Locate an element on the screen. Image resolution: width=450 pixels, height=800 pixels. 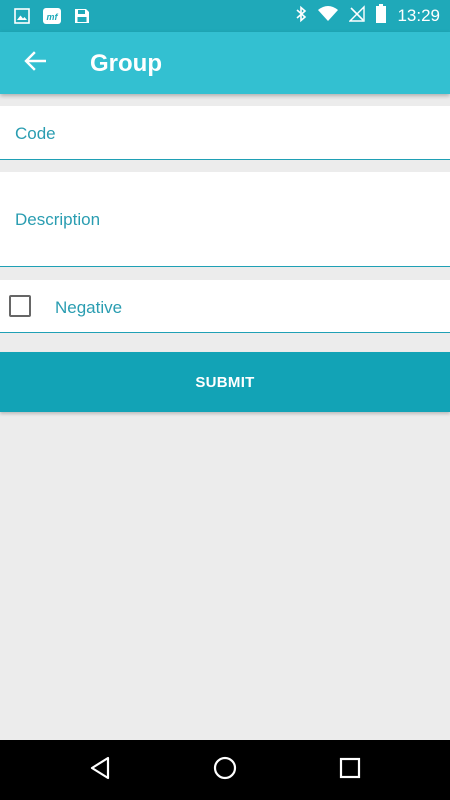
description-field-container is located at coordinates (225, 219).